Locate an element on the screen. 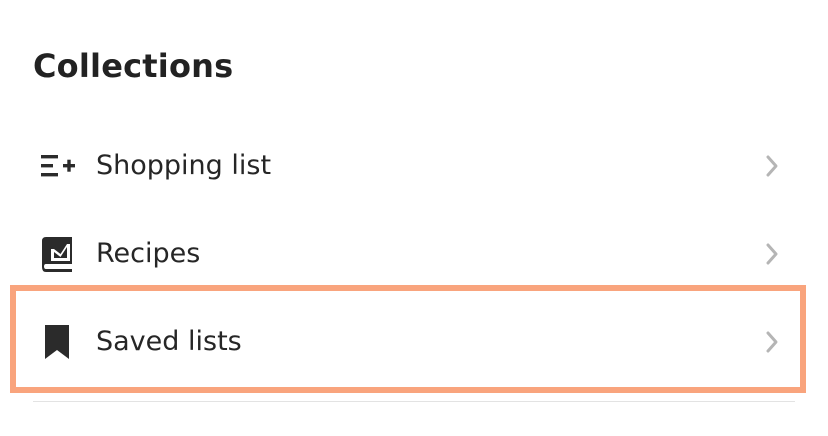 The height and width of the screenshot is (436, 828). collection-item-label: Saved lists is located at coordinates (169, 341).